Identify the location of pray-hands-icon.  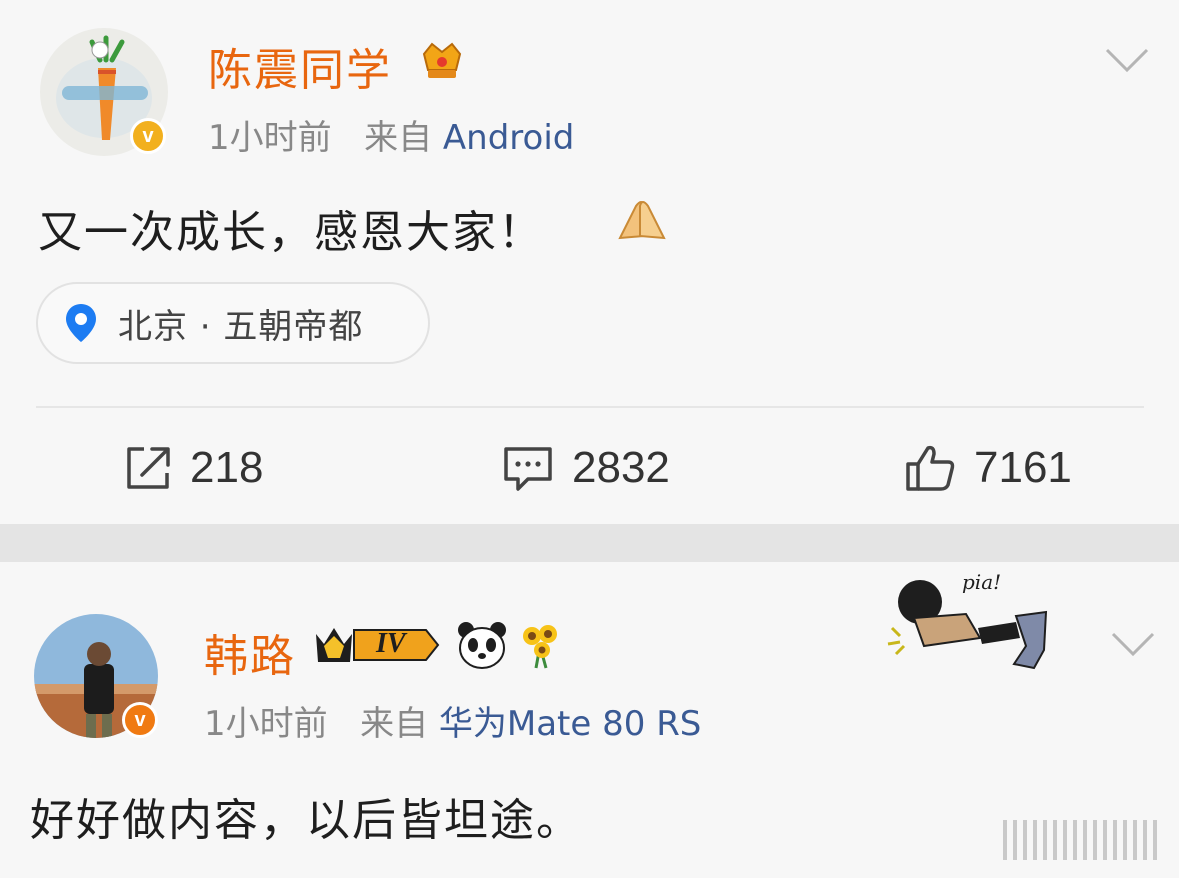
(642, 220).